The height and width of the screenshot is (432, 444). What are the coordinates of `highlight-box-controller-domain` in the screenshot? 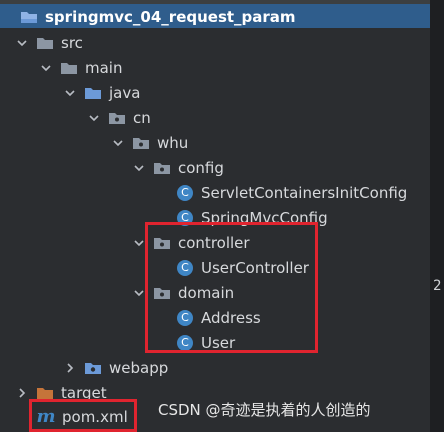 It's located at (231, 287).